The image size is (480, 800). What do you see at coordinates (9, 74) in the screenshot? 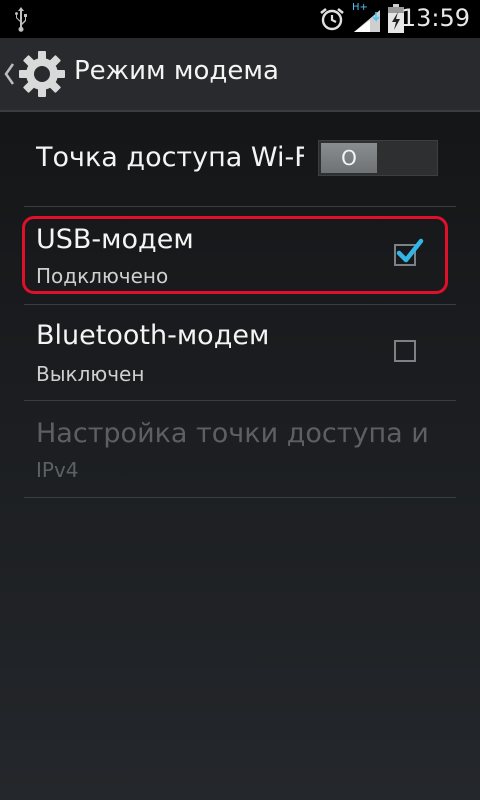
I see `back-chevron-icon` at bounding box center [9, 74].